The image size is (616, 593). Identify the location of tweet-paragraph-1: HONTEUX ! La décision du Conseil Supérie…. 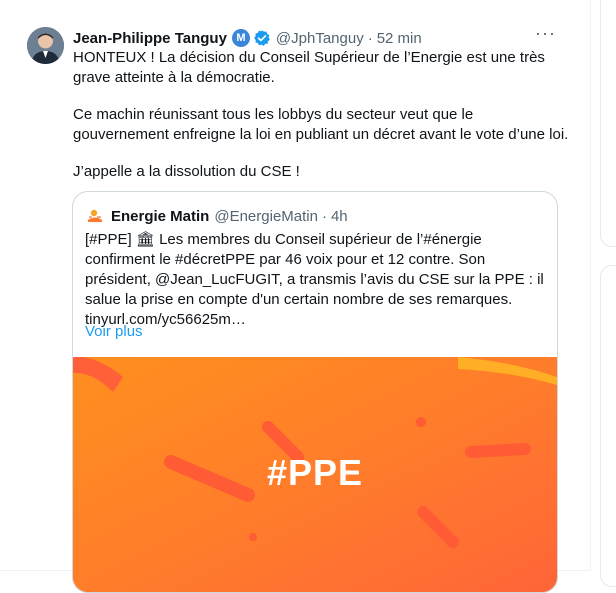
(309, 67).